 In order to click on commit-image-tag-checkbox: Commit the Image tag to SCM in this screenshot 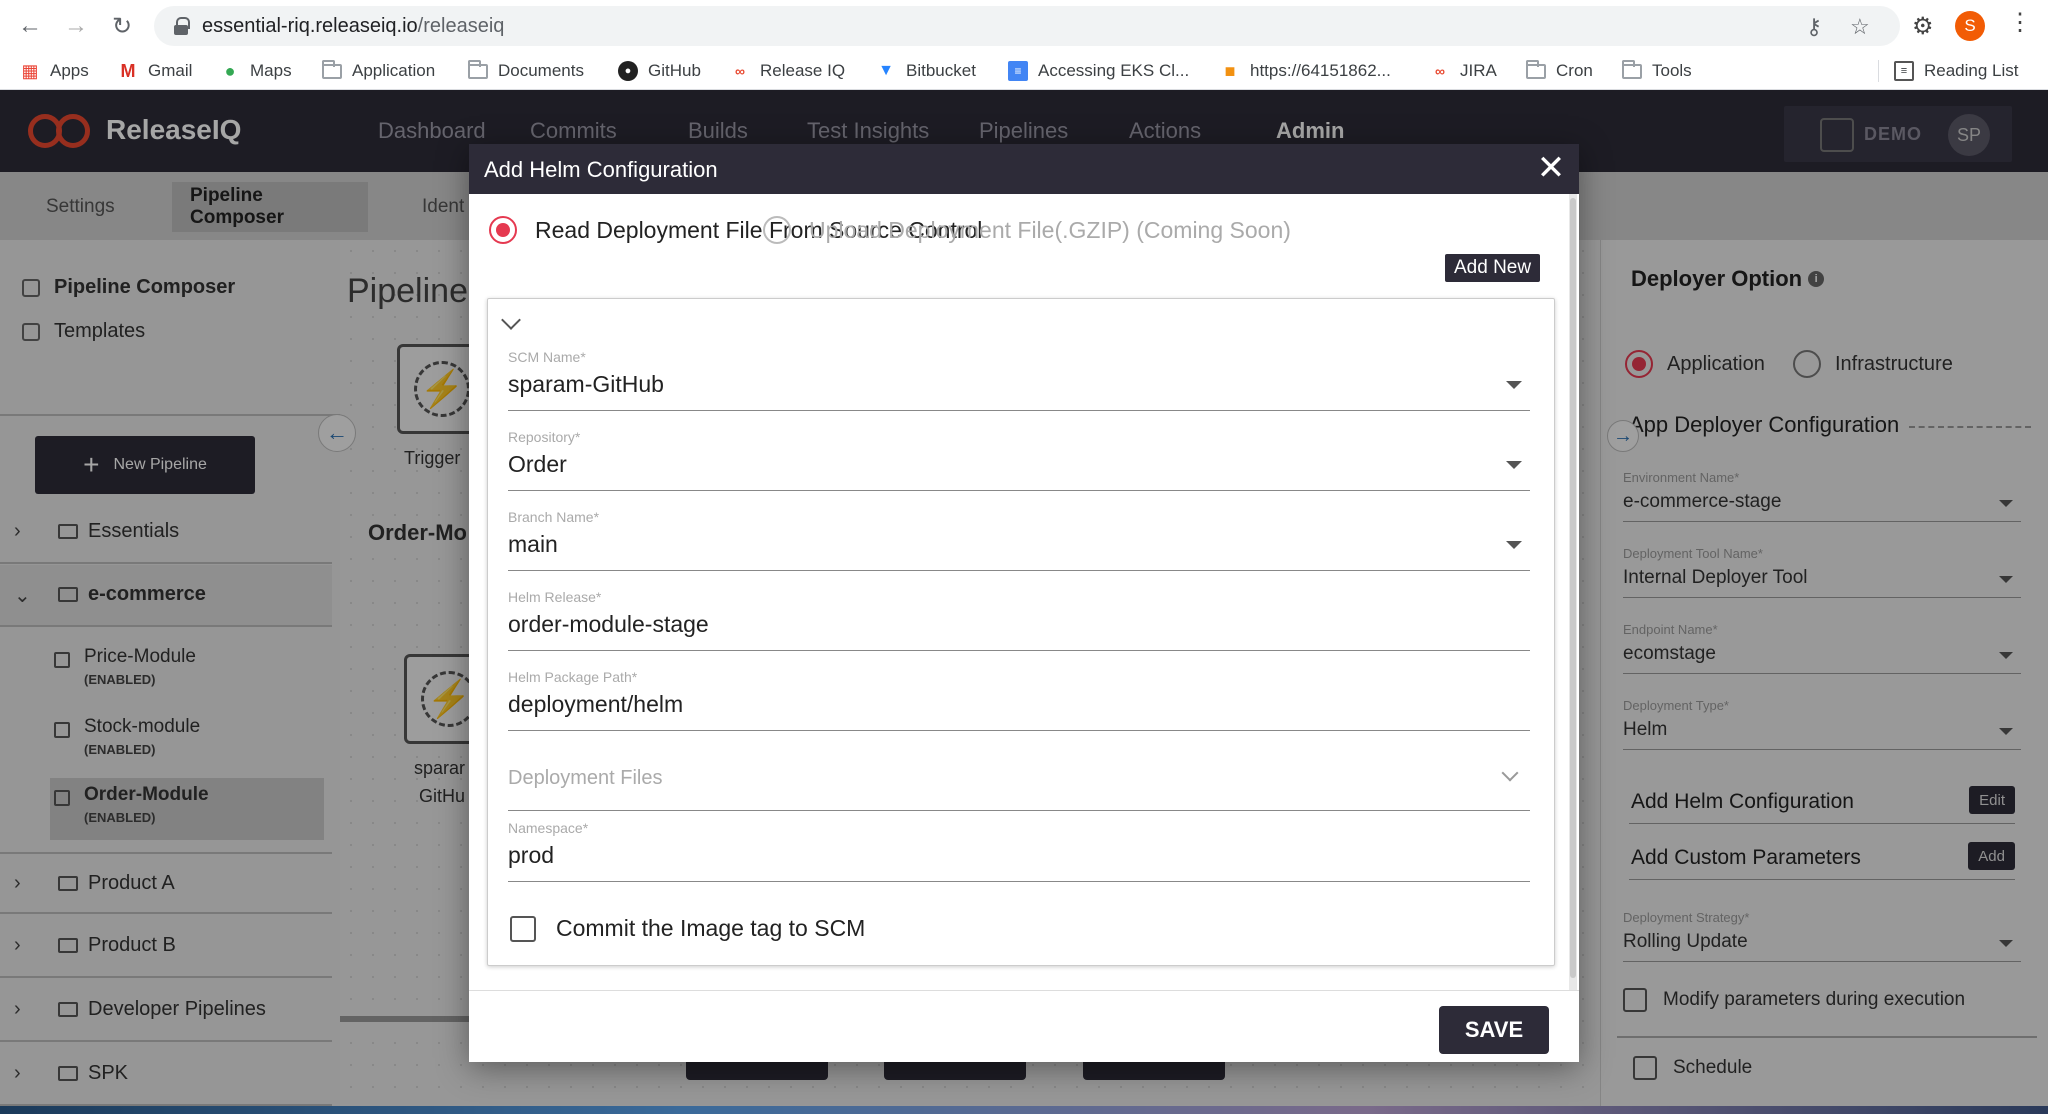, I will do `click(687, 928)`.